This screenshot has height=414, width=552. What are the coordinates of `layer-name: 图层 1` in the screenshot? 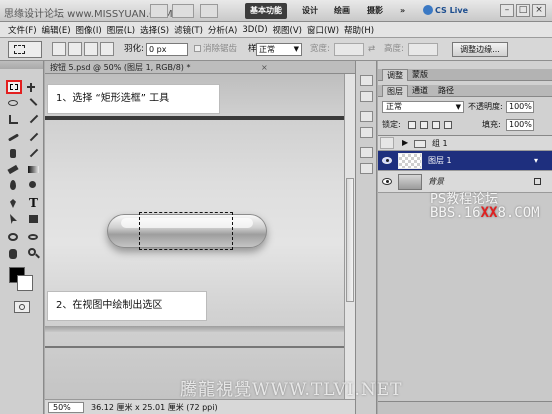 It's located at (440, 160).